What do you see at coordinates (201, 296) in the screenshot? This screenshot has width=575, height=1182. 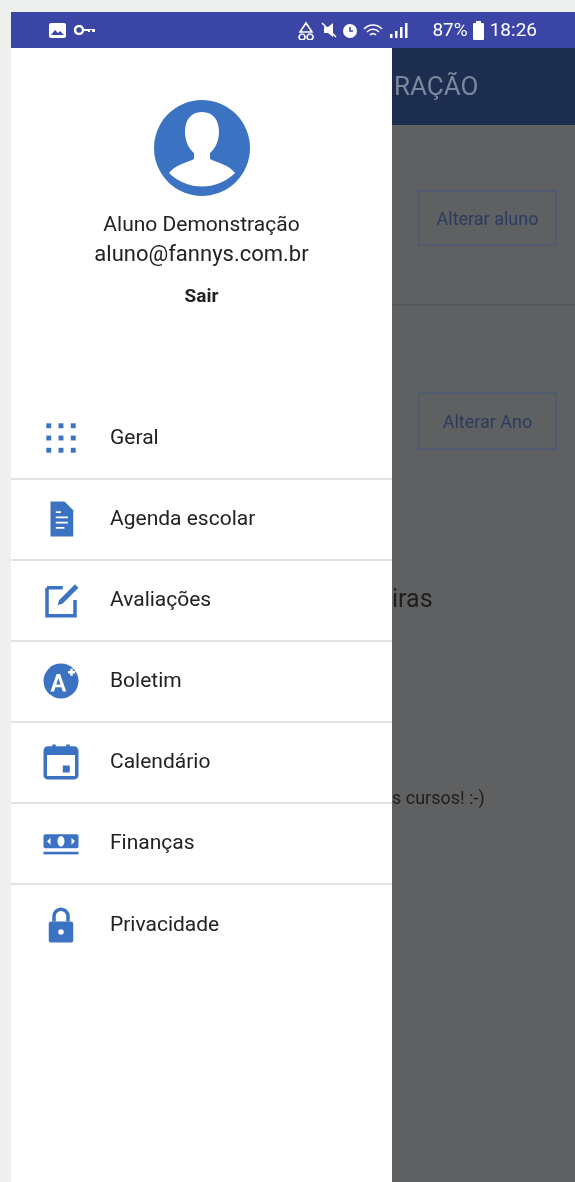 I see `logout-button: Sair` at bounding box center [201, 296].